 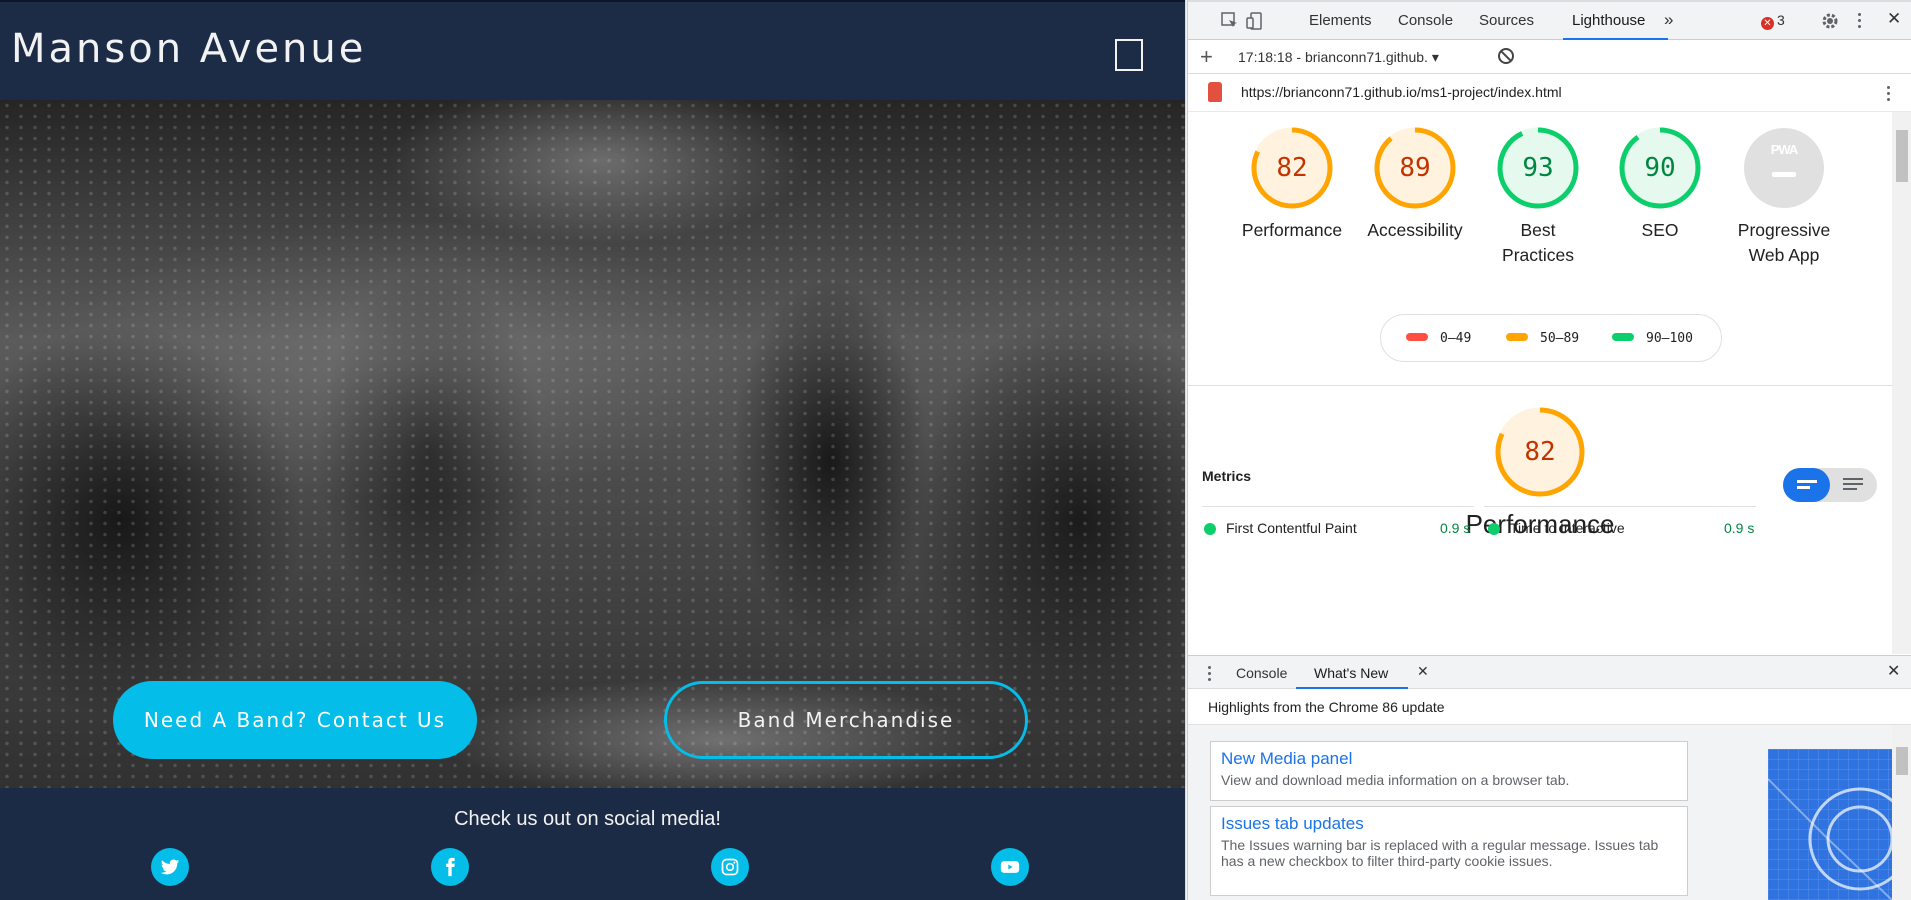 What do you see at coordinates (1291, 528) in the screenshot?
I see `metric-name: First Contentful Paint` at bounding box center [1291, 528].